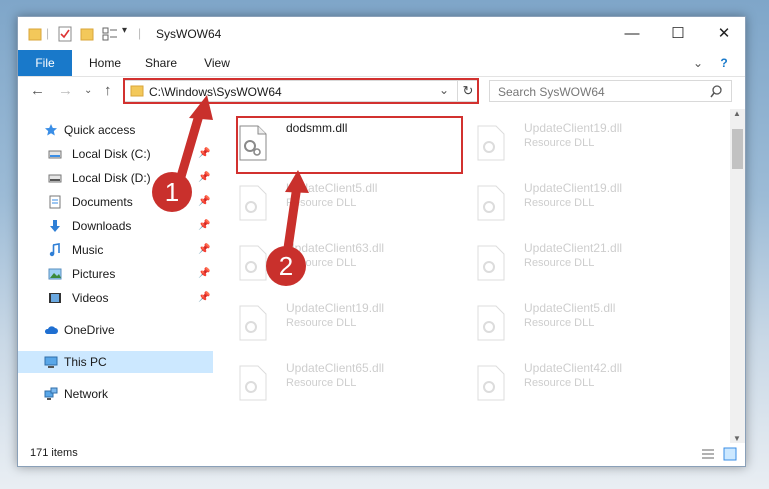  I want to click on step-2-badge: 2, so click(286, 266).